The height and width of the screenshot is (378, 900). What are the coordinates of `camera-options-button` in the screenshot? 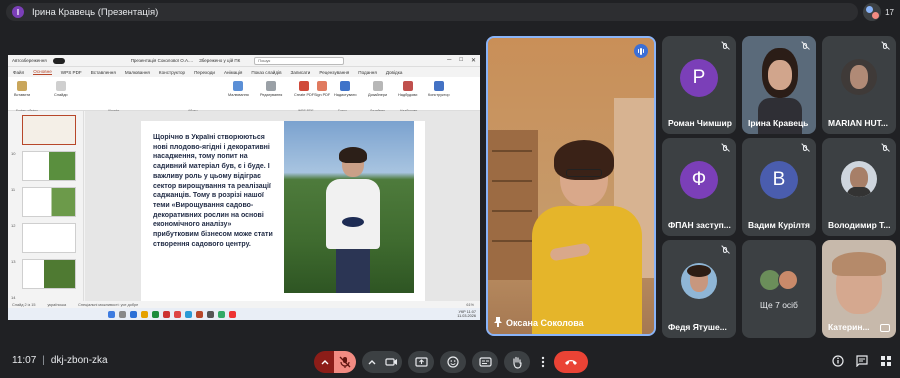 It's located at (372, 362).